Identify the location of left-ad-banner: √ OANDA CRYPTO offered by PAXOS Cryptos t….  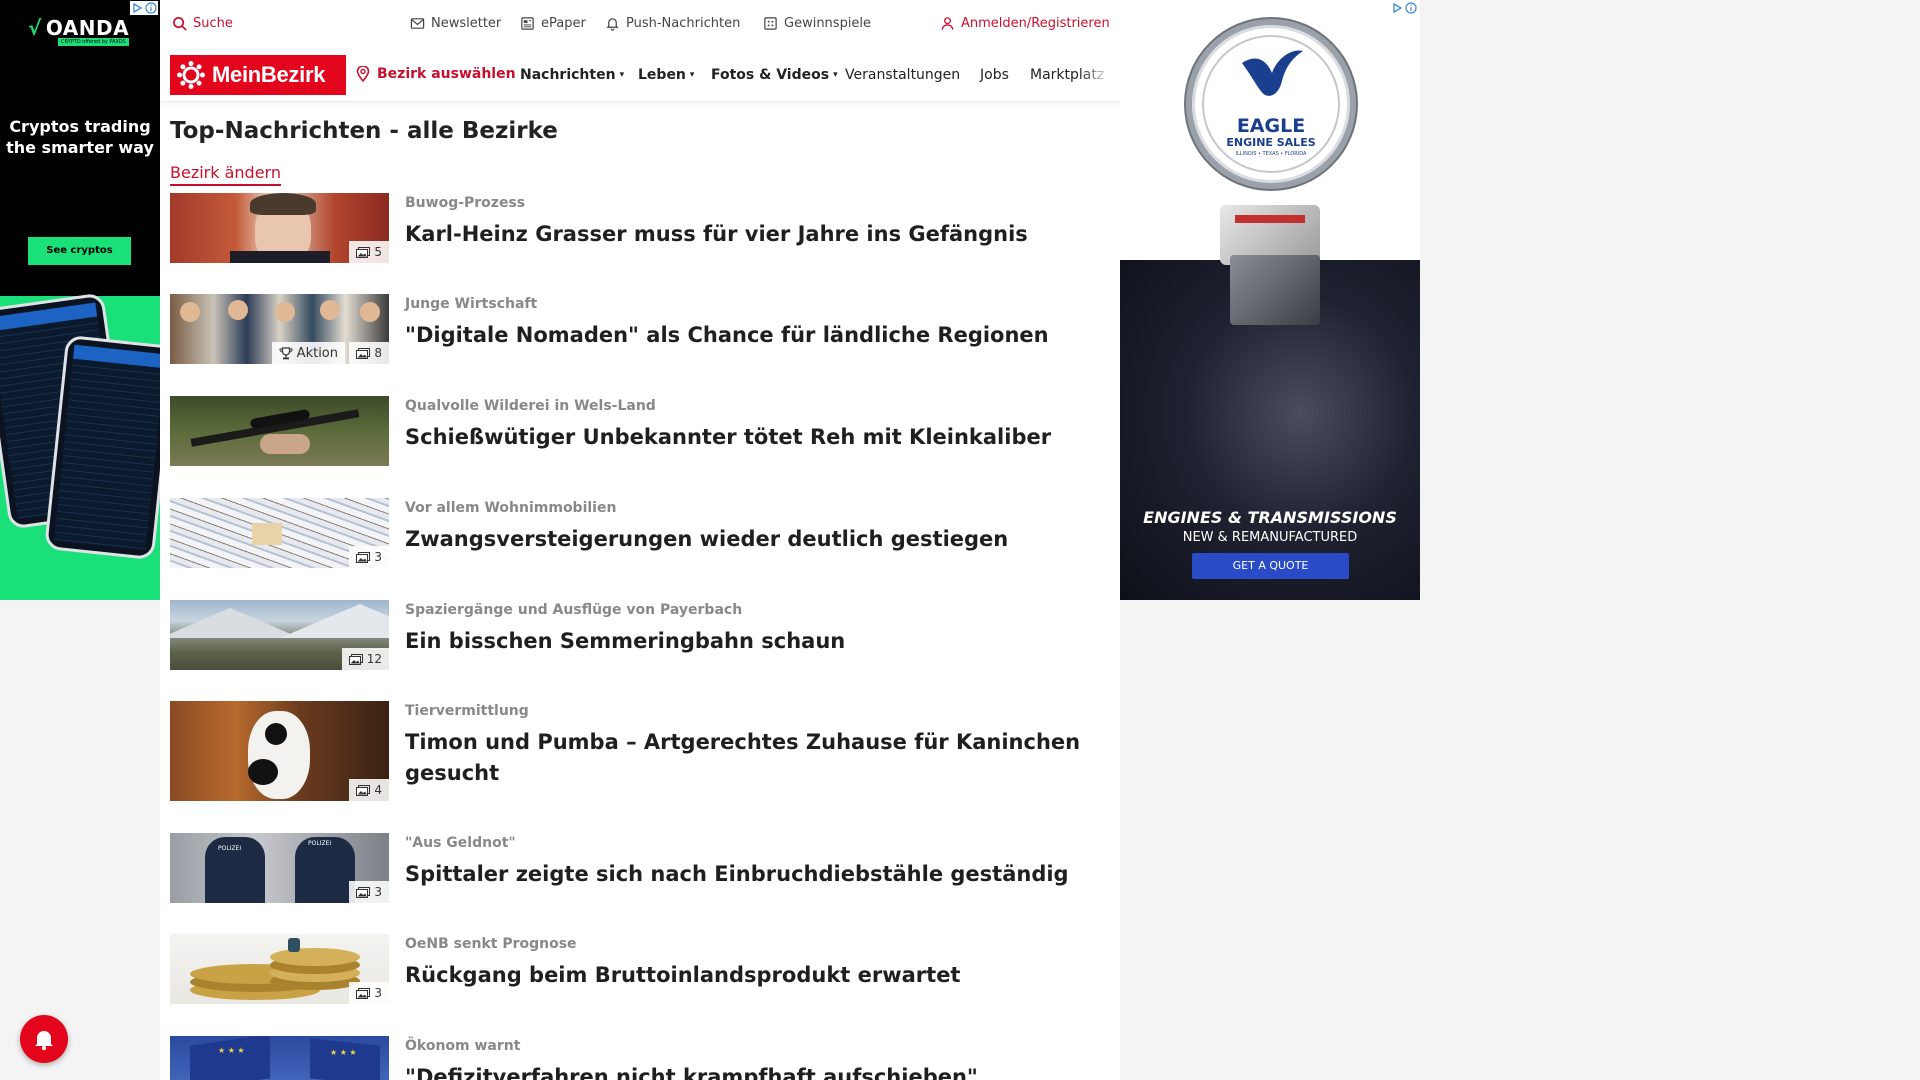
(80, 300).